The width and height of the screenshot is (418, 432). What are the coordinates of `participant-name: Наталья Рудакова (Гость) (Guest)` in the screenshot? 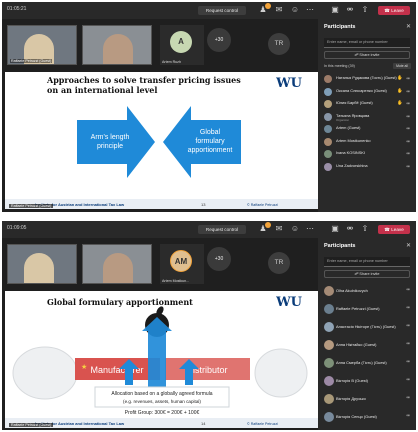 It's located at (366, 77).